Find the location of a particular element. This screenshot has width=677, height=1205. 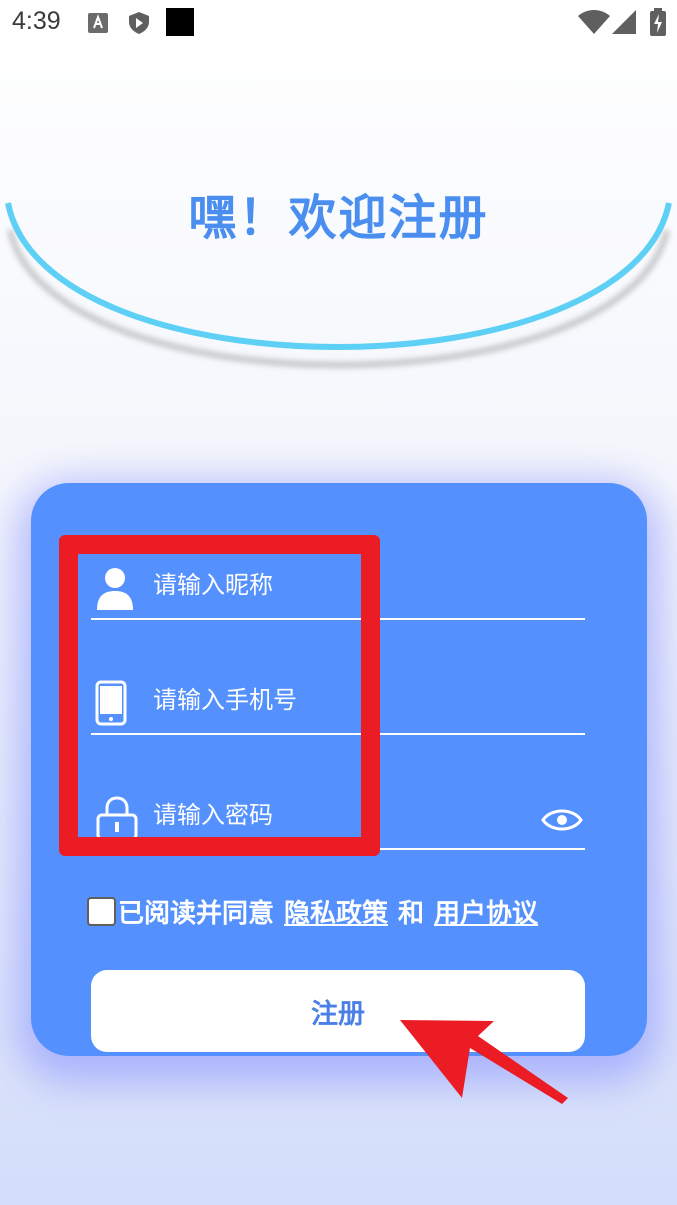

page-title: 嘿！欢迎注册 is located at coordinates (338, 218).